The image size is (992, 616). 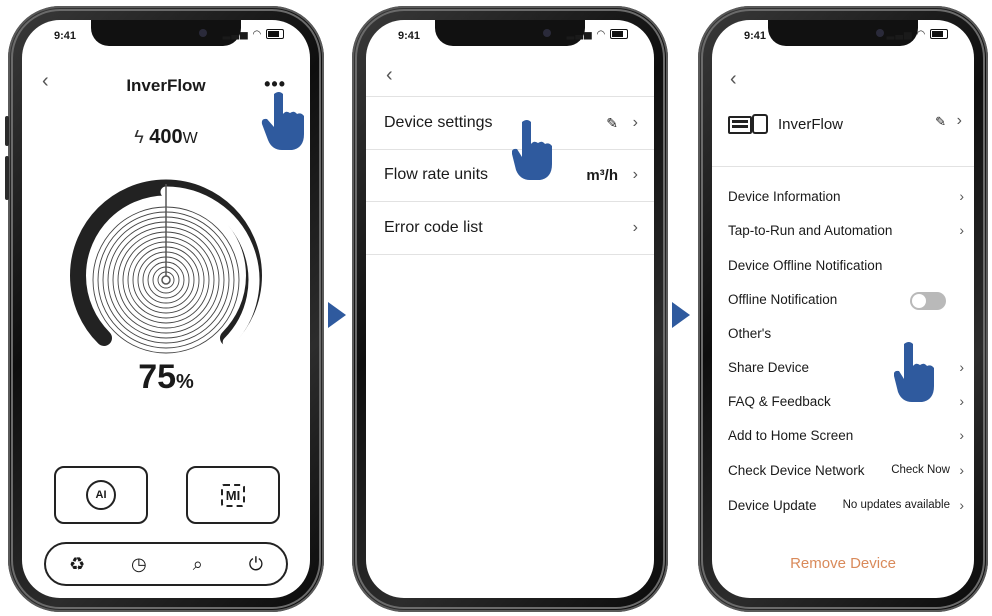 I want to click on power-unit: W, so click(x=190, y=138).